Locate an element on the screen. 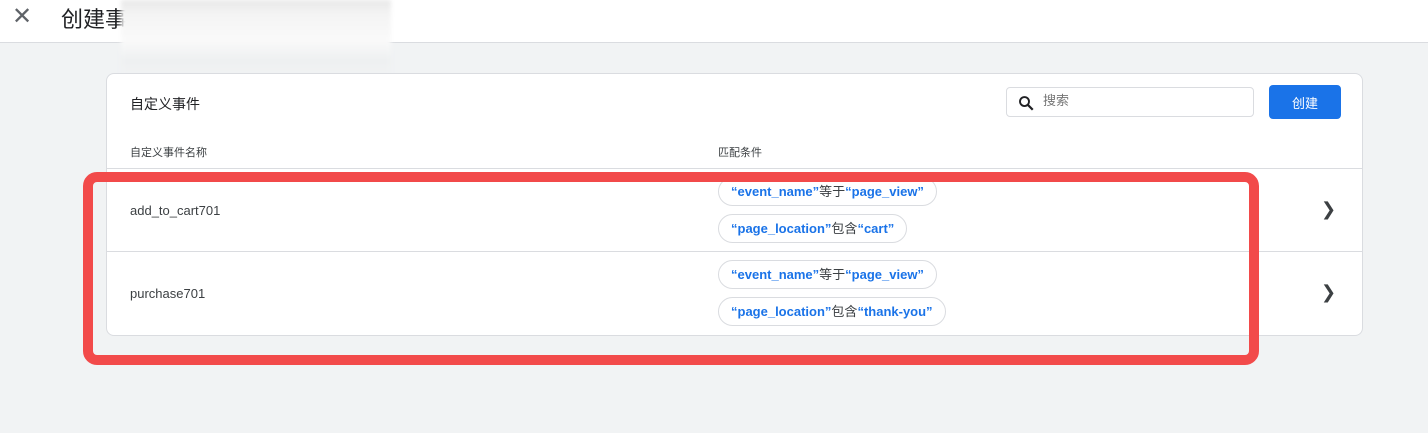 Image resolution: width=1428 pixels, height=433 pixels. column-header-name: 自定义事件名称 is located at coordinates (168, 153).